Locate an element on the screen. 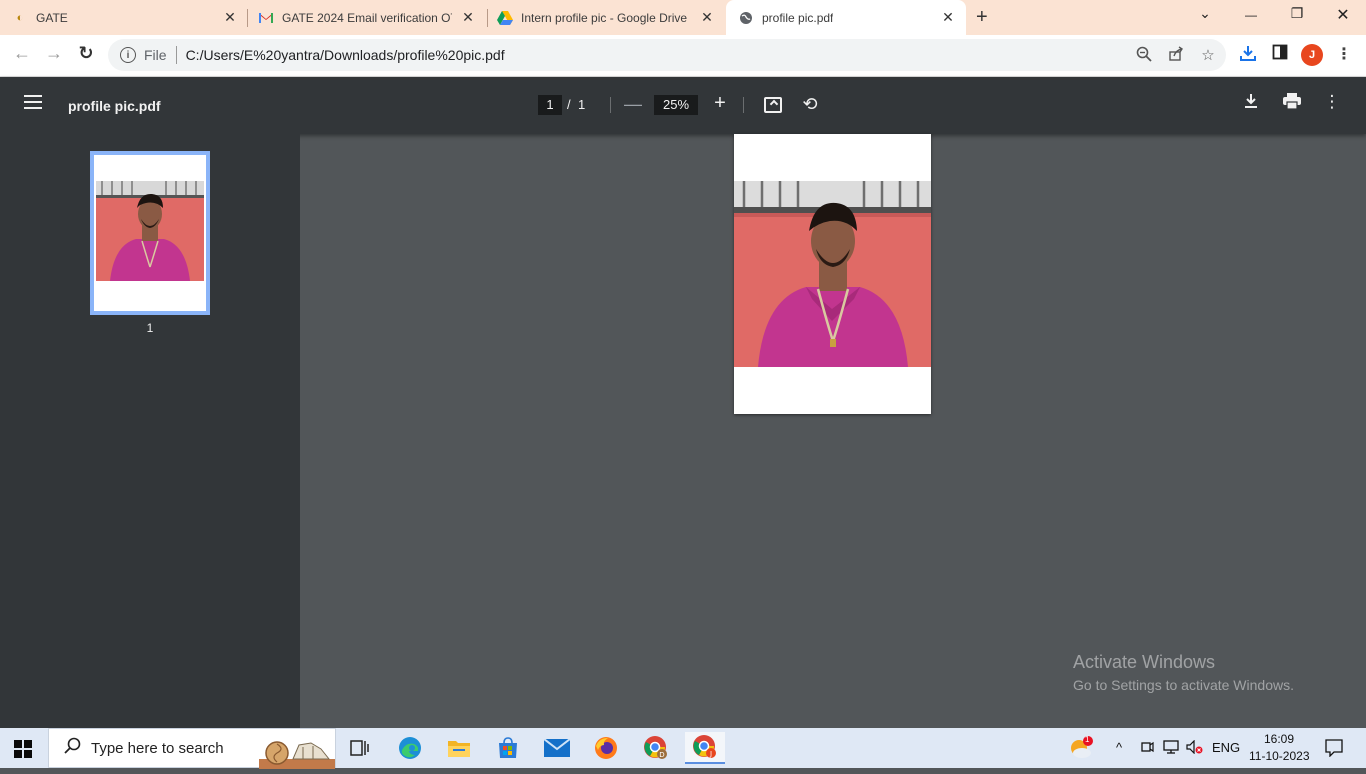 The height and width of the screenshot is (774, 1366). svg-text: J is located at coordinates (710, 754).